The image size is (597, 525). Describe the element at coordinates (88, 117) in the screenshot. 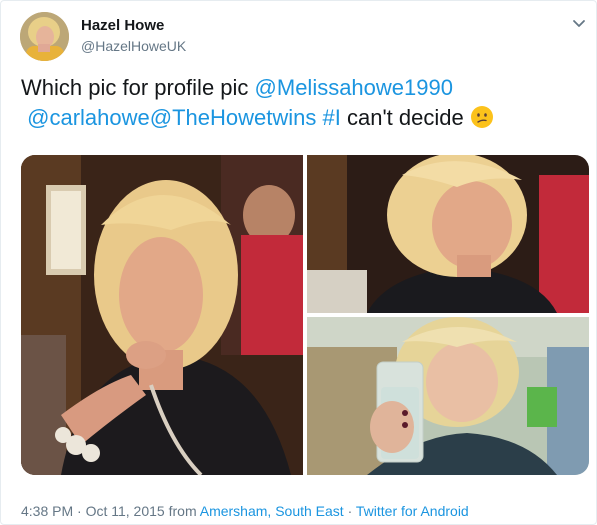

I see `mention-carlahowe: @carlahowe` at that location.